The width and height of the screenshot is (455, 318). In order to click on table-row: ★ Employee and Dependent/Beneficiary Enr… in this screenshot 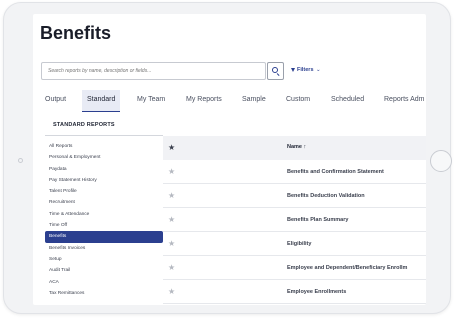, I will do `click(294, 268)`.